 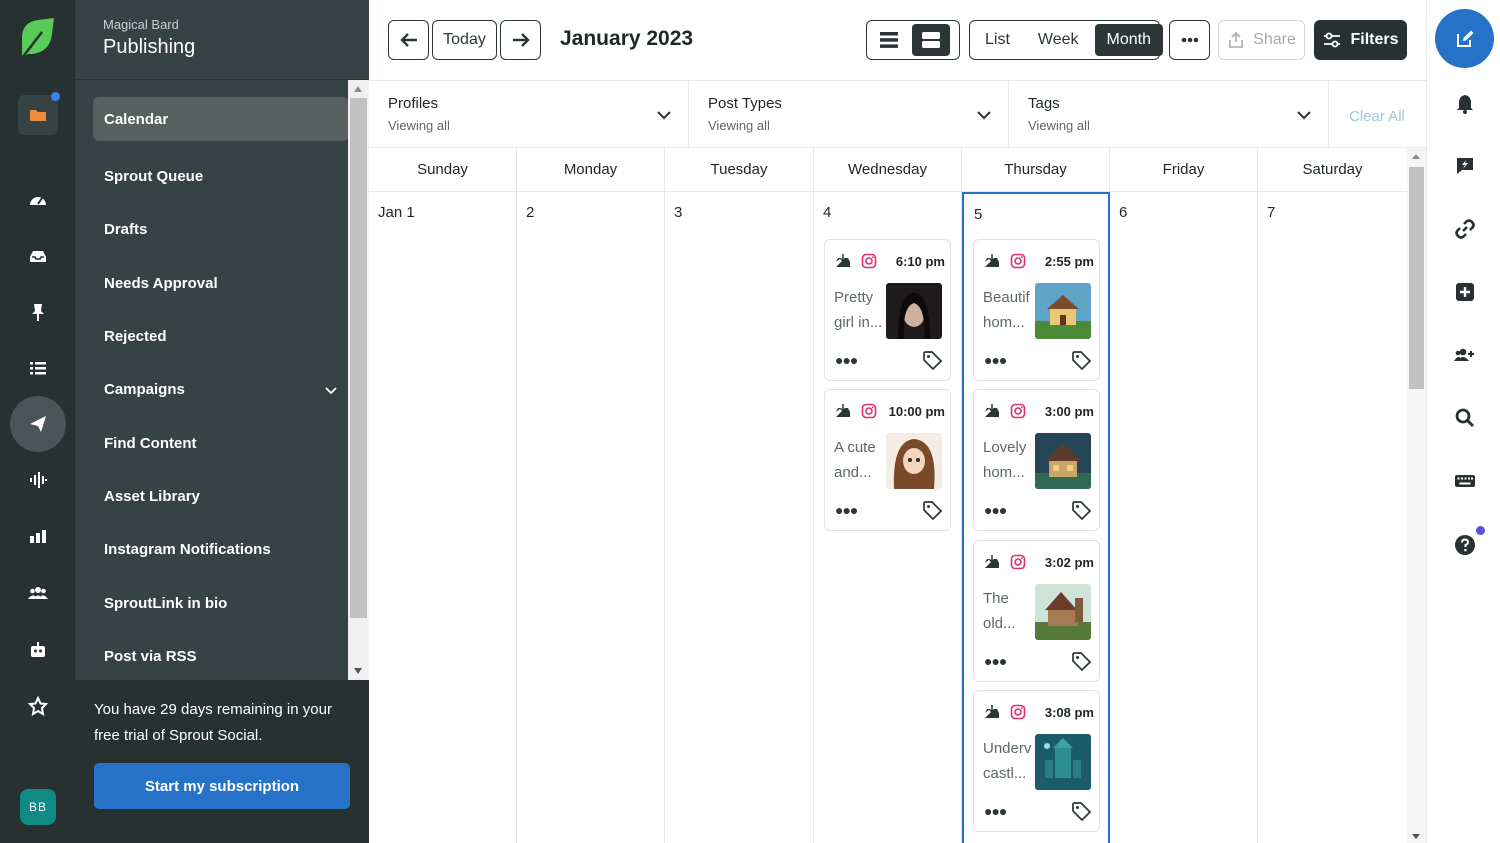 What do you see at coordinates (529, 114) in the screenshot?
I see `profiles-filter: Profiles Viewing all` at bounding box center [529, 114].